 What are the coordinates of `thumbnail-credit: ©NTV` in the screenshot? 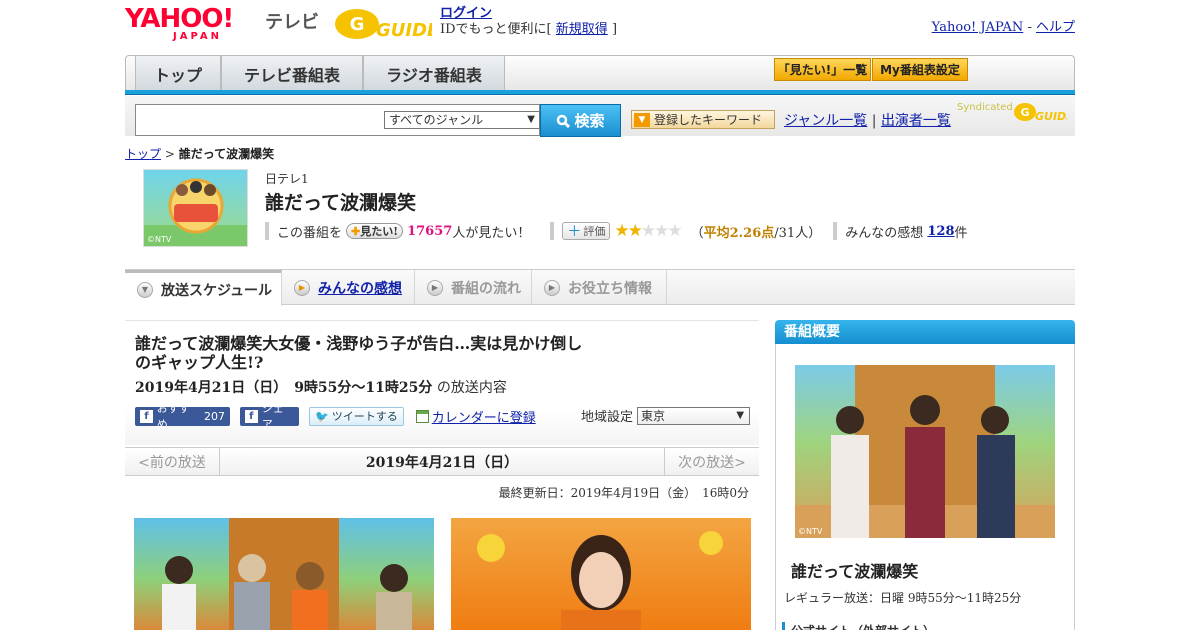 It's located at (159, 239).